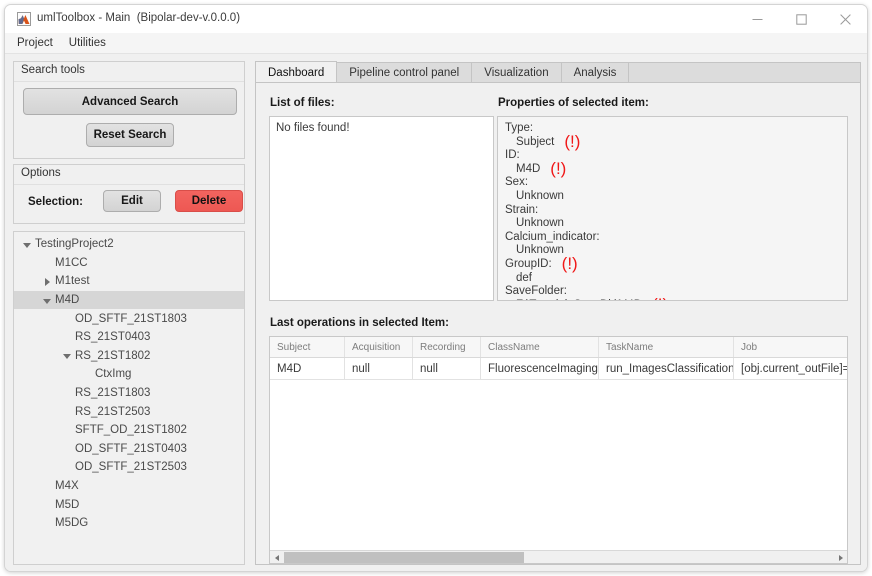 The image size is (872, 576). Describe the element at coordinates (130, 101) in the screenshot. I see `advanced-search-button: Advanced Search` at that location.